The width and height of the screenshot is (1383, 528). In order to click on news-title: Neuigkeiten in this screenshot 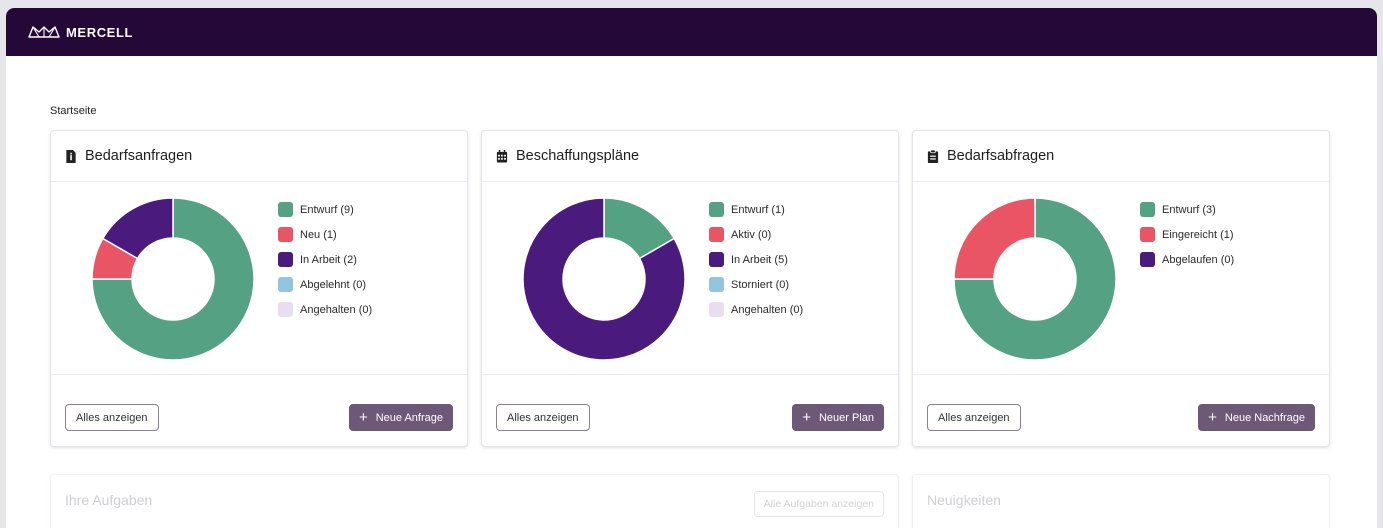, I will do `click(964, 500)`.